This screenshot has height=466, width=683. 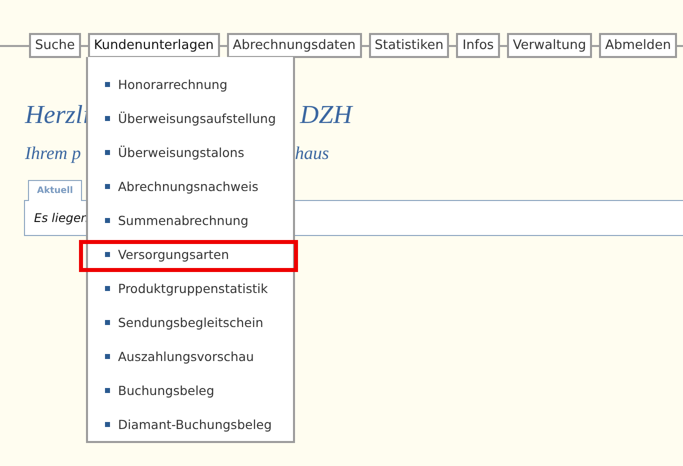 I want to click on menu-item: Honorarrechnung, so click(x=173, y=84).